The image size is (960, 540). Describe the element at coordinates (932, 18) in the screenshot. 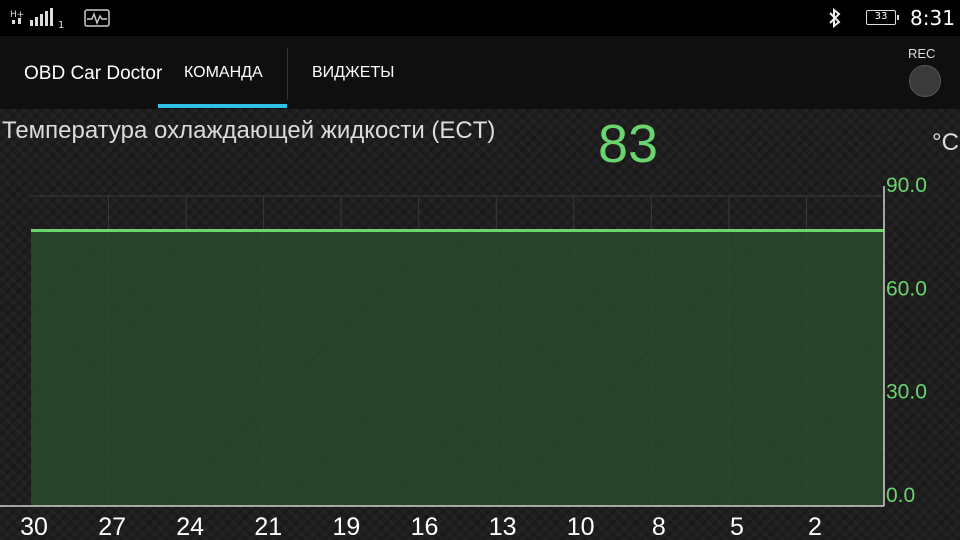

I see `status-time: 8:31` at that location.